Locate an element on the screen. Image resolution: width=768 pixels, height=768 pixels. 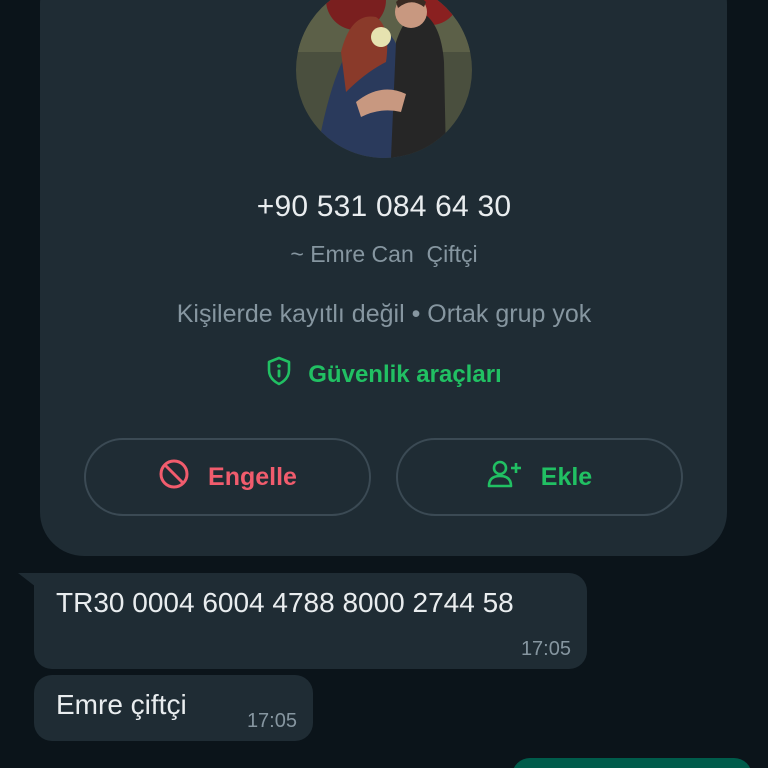
shield-info-icon is located at coordinates (279, 374).